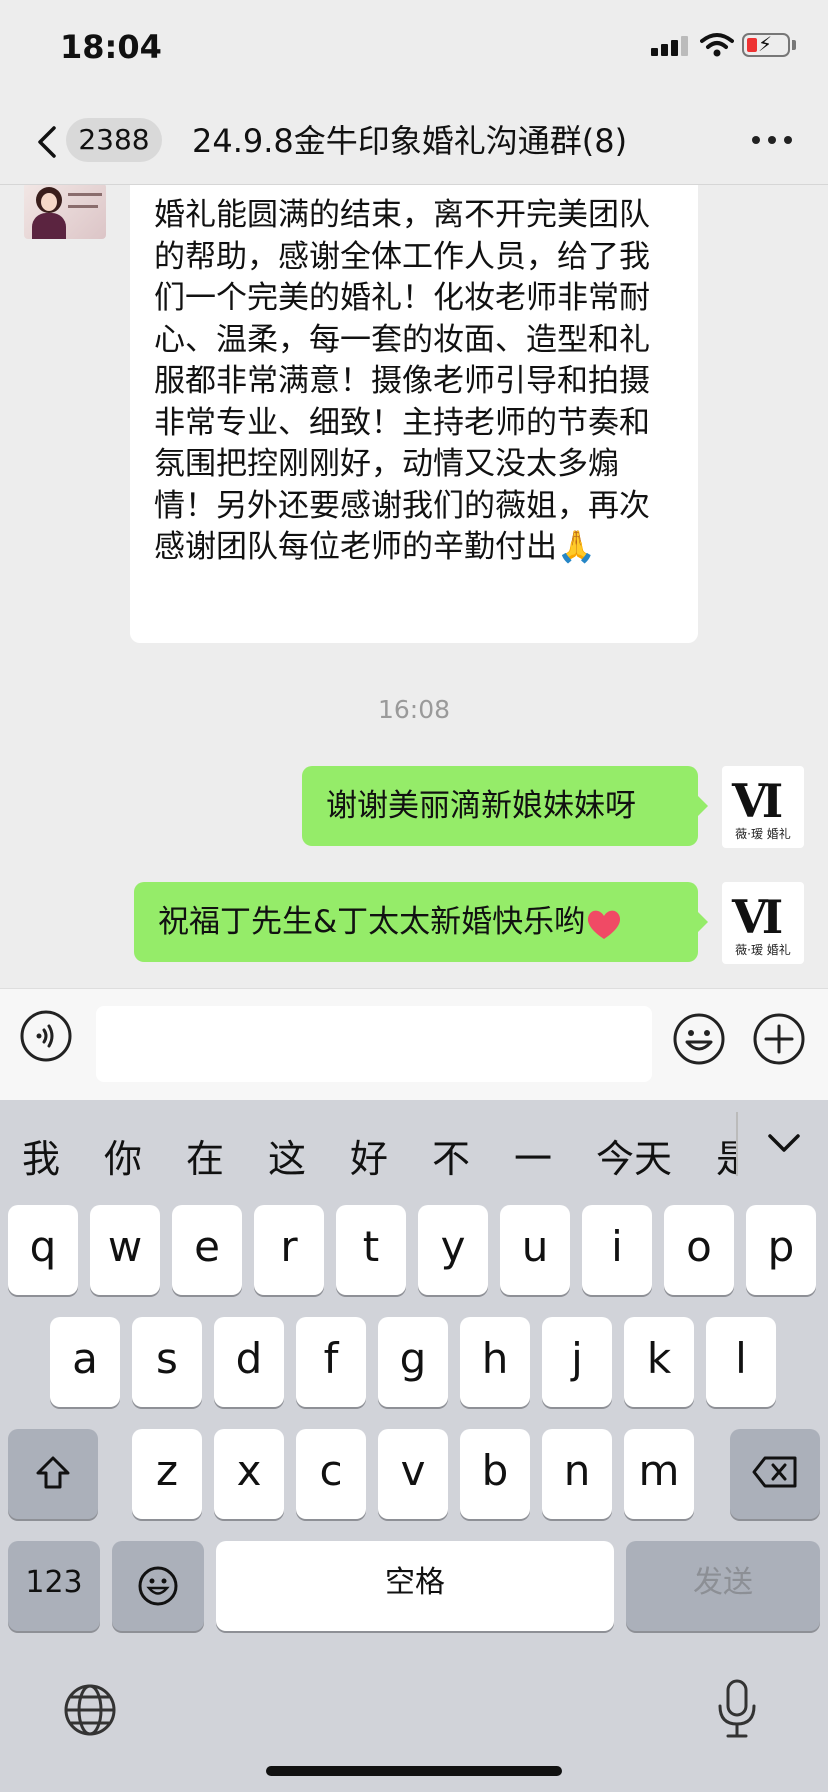 This screenshot has width=828, height=1792. Describe the element at coordinates (331, 1362) in the screenshot. I see `key-f: f` at that location.